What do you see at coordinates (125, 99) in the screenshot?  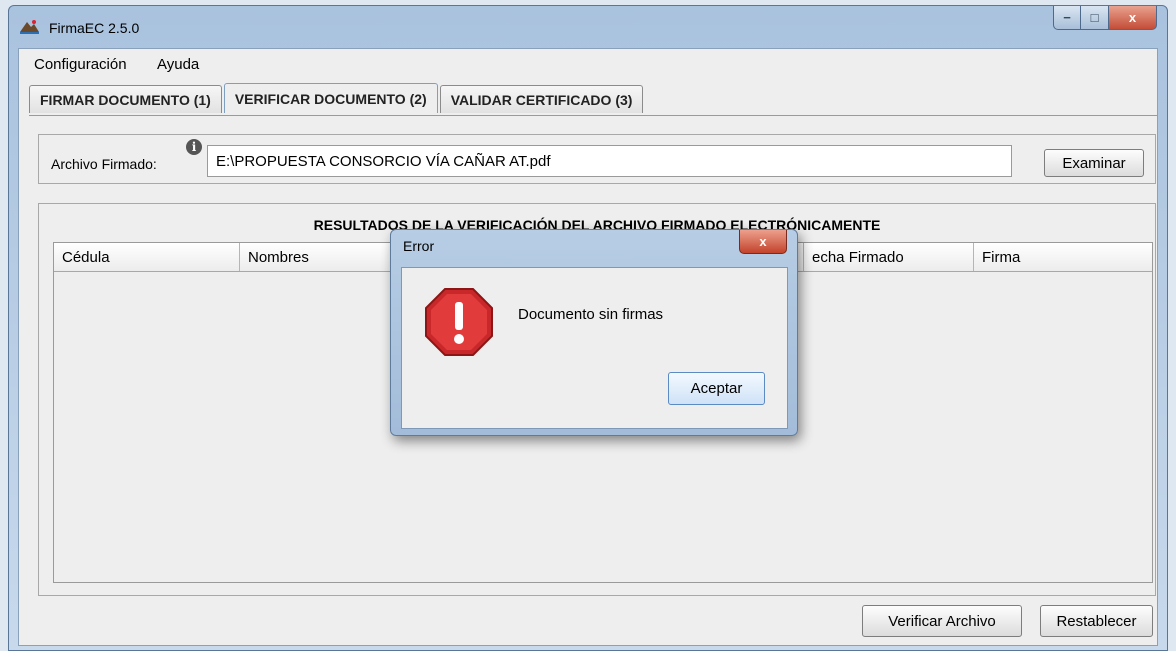 I see `tab-firmar-documento: FIRMAR DOCUMENTO (1)` at bounding box center [125, 99].